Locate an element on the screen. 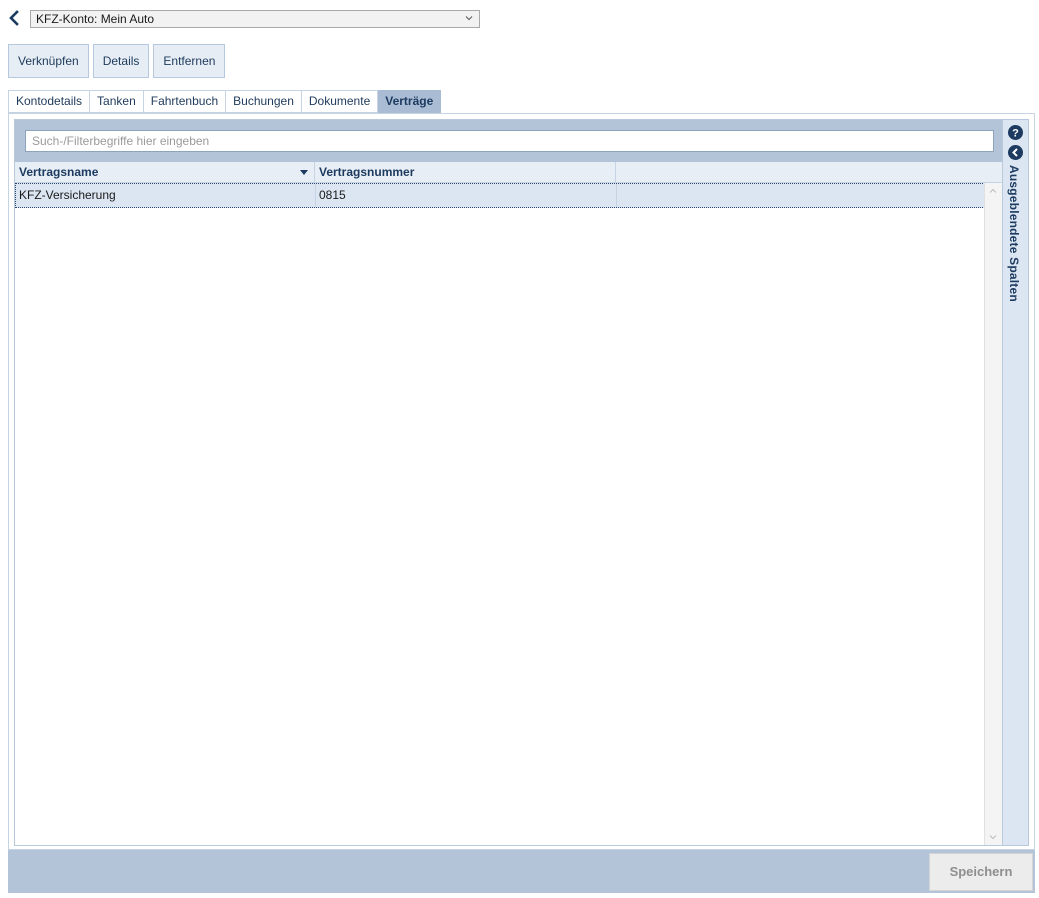  column-header-label: Vertragsnummer is located at coordinates (367, 172).